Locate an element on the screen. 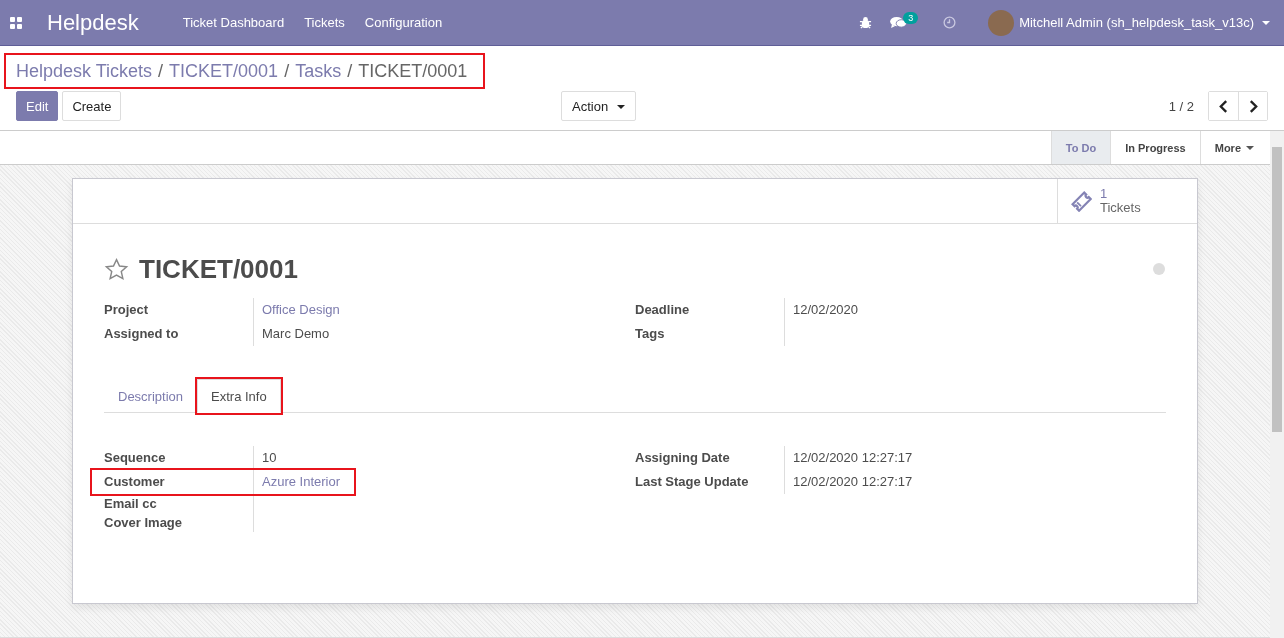 The height and width of the screenshot is (638, 1284). field-label: Email cc is located at coordinates (179, 503).